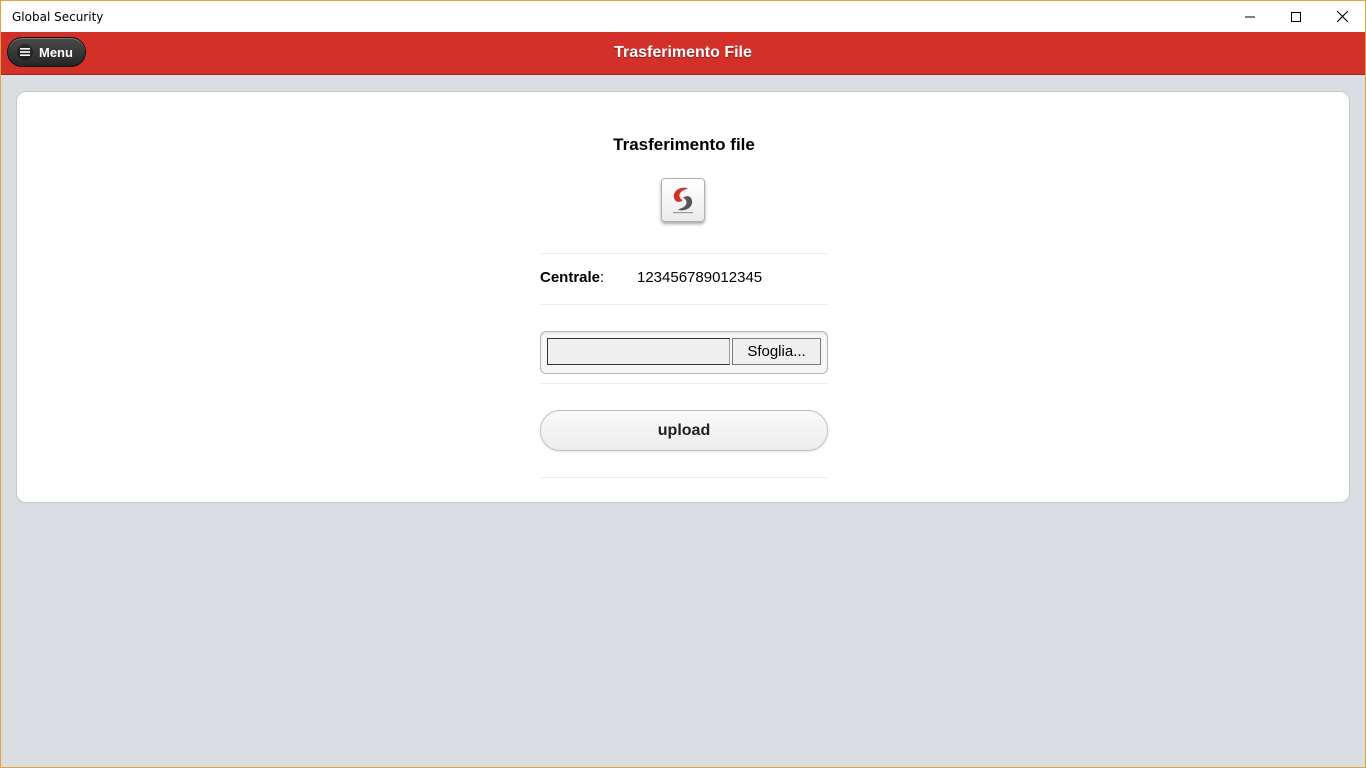  I want to click on window-controls, so click(1296, 16).